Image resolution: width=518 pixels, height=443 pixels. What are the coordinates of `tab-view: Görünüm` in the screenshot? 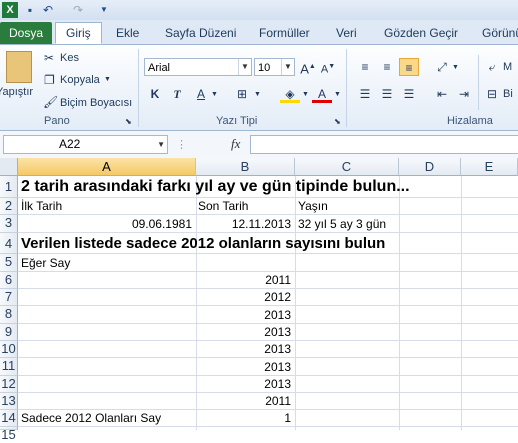 It's located at (500, 33).